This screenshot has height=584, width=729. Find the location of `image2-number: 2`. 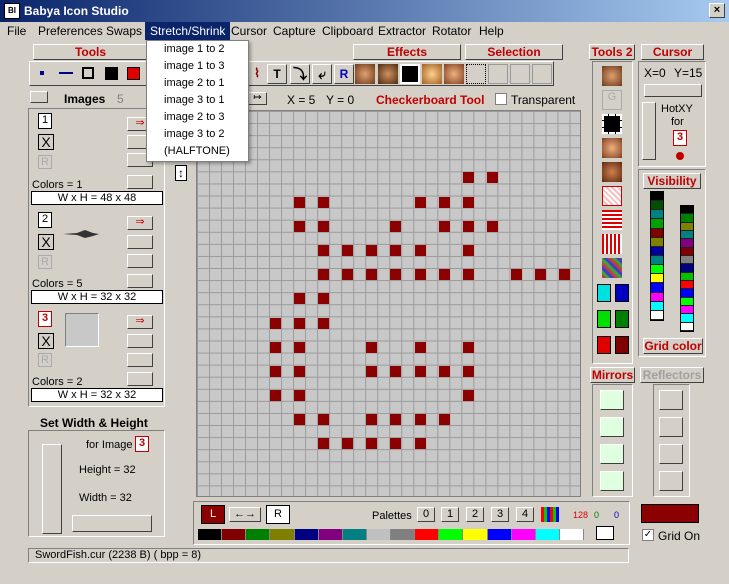

image2-number: 2 is located at coordinates (45, 220).